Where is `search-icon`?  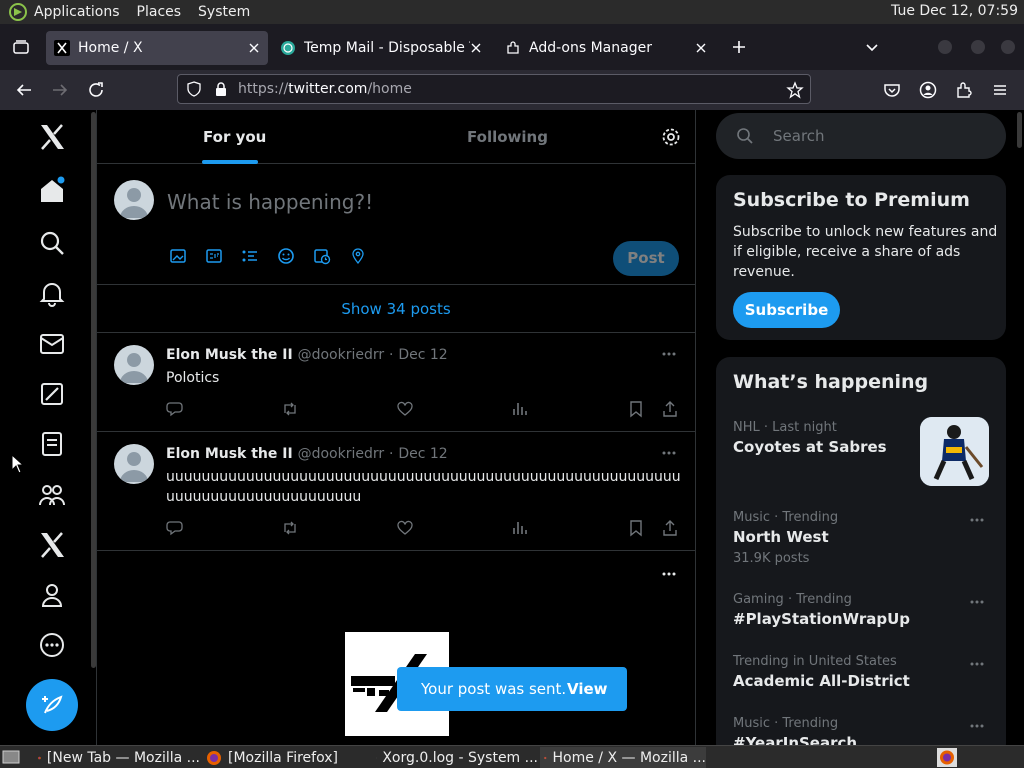 search-icon is located at coordinates (52, 243).